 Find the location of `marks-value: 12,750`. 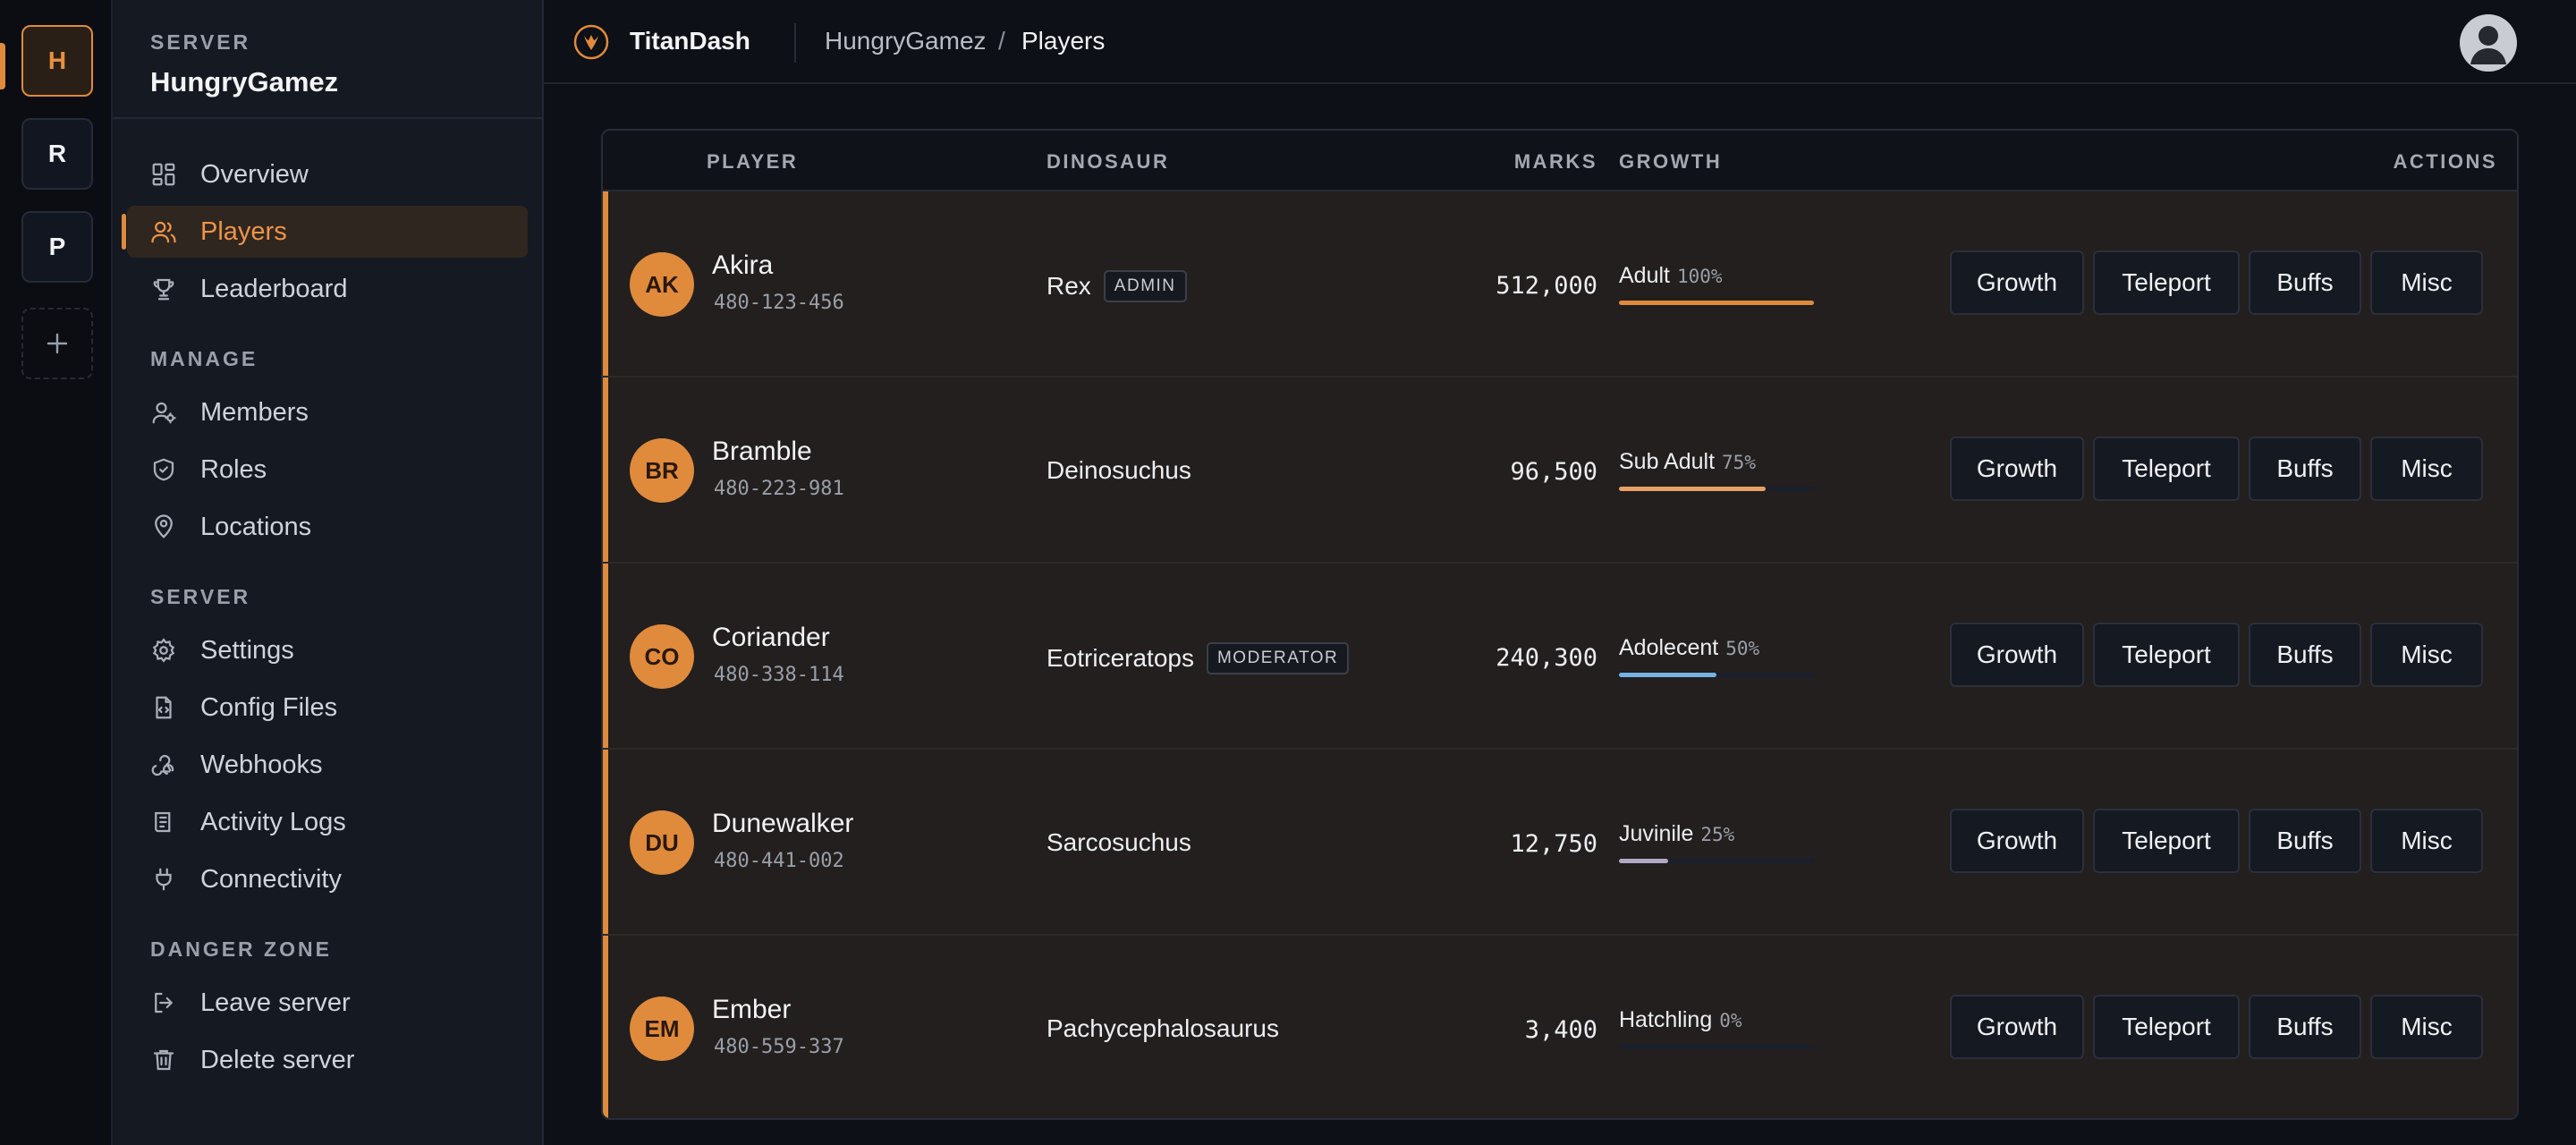

marks-value: 12,750 is located at coordinates (1553, 844).